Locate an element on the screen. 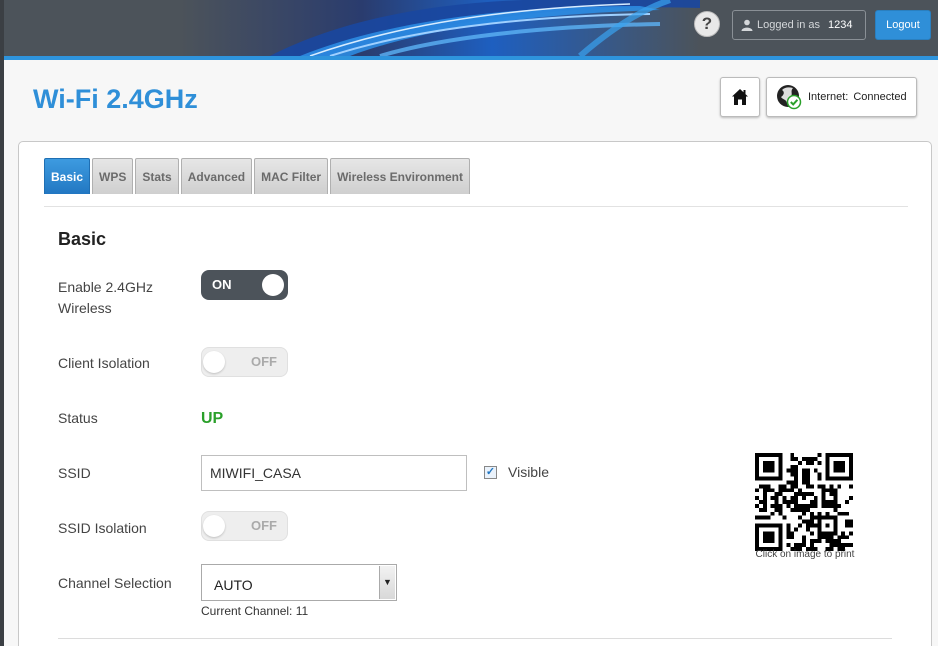  enable-wireless-label-line1: Enable 2.4GHz is located at coordinates (105, 287).